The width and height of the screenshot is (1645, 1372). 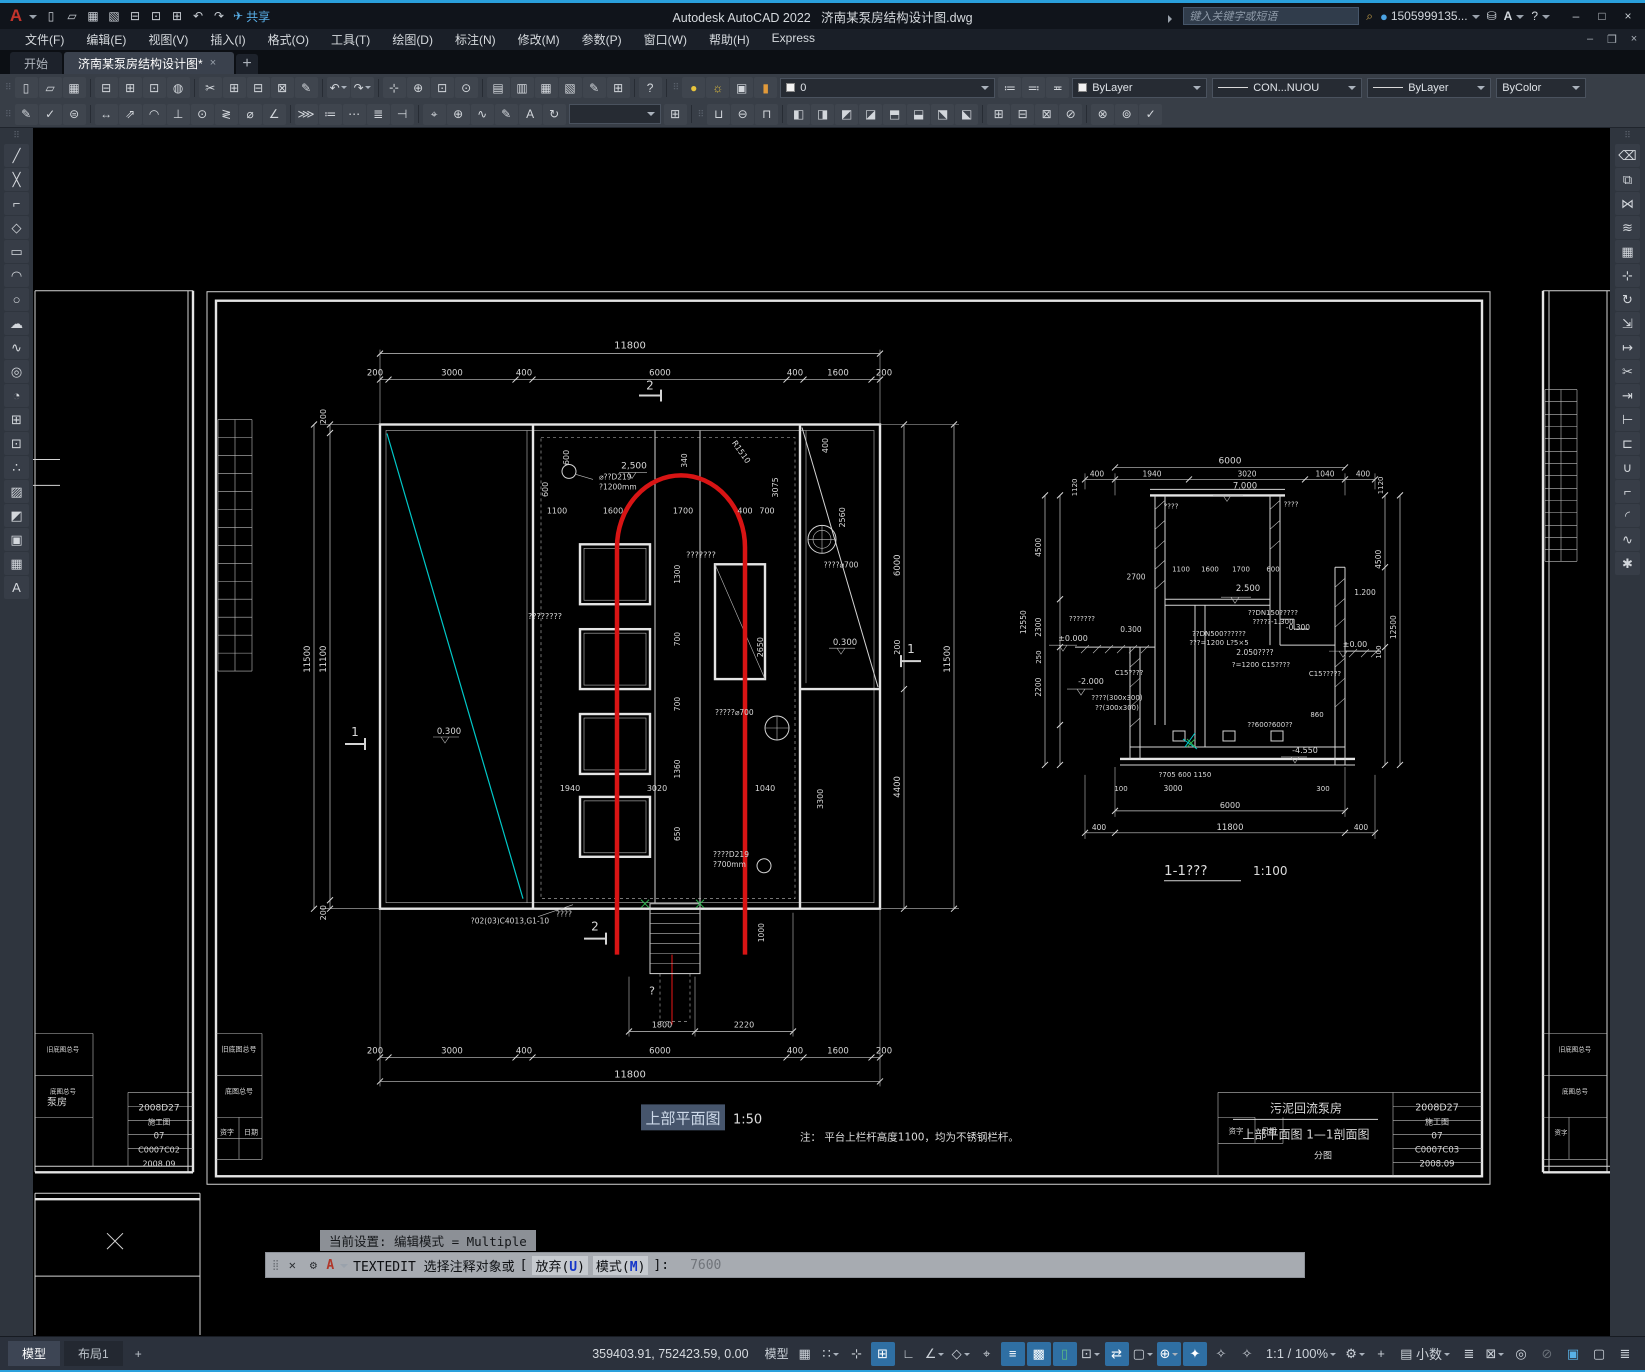 What do you see at coordinates (26, 87) in the screenshot?
I see `new-button: ▯` at bounding box center [26, 87].